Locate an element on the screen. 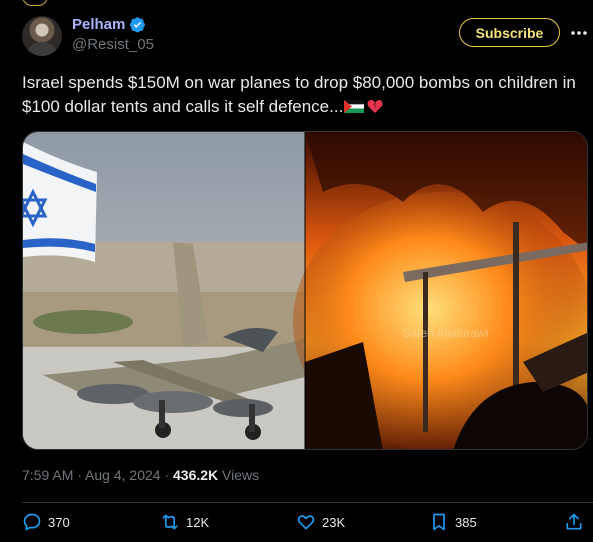  views-count: 436.2K is located at coordinates (196, 475).